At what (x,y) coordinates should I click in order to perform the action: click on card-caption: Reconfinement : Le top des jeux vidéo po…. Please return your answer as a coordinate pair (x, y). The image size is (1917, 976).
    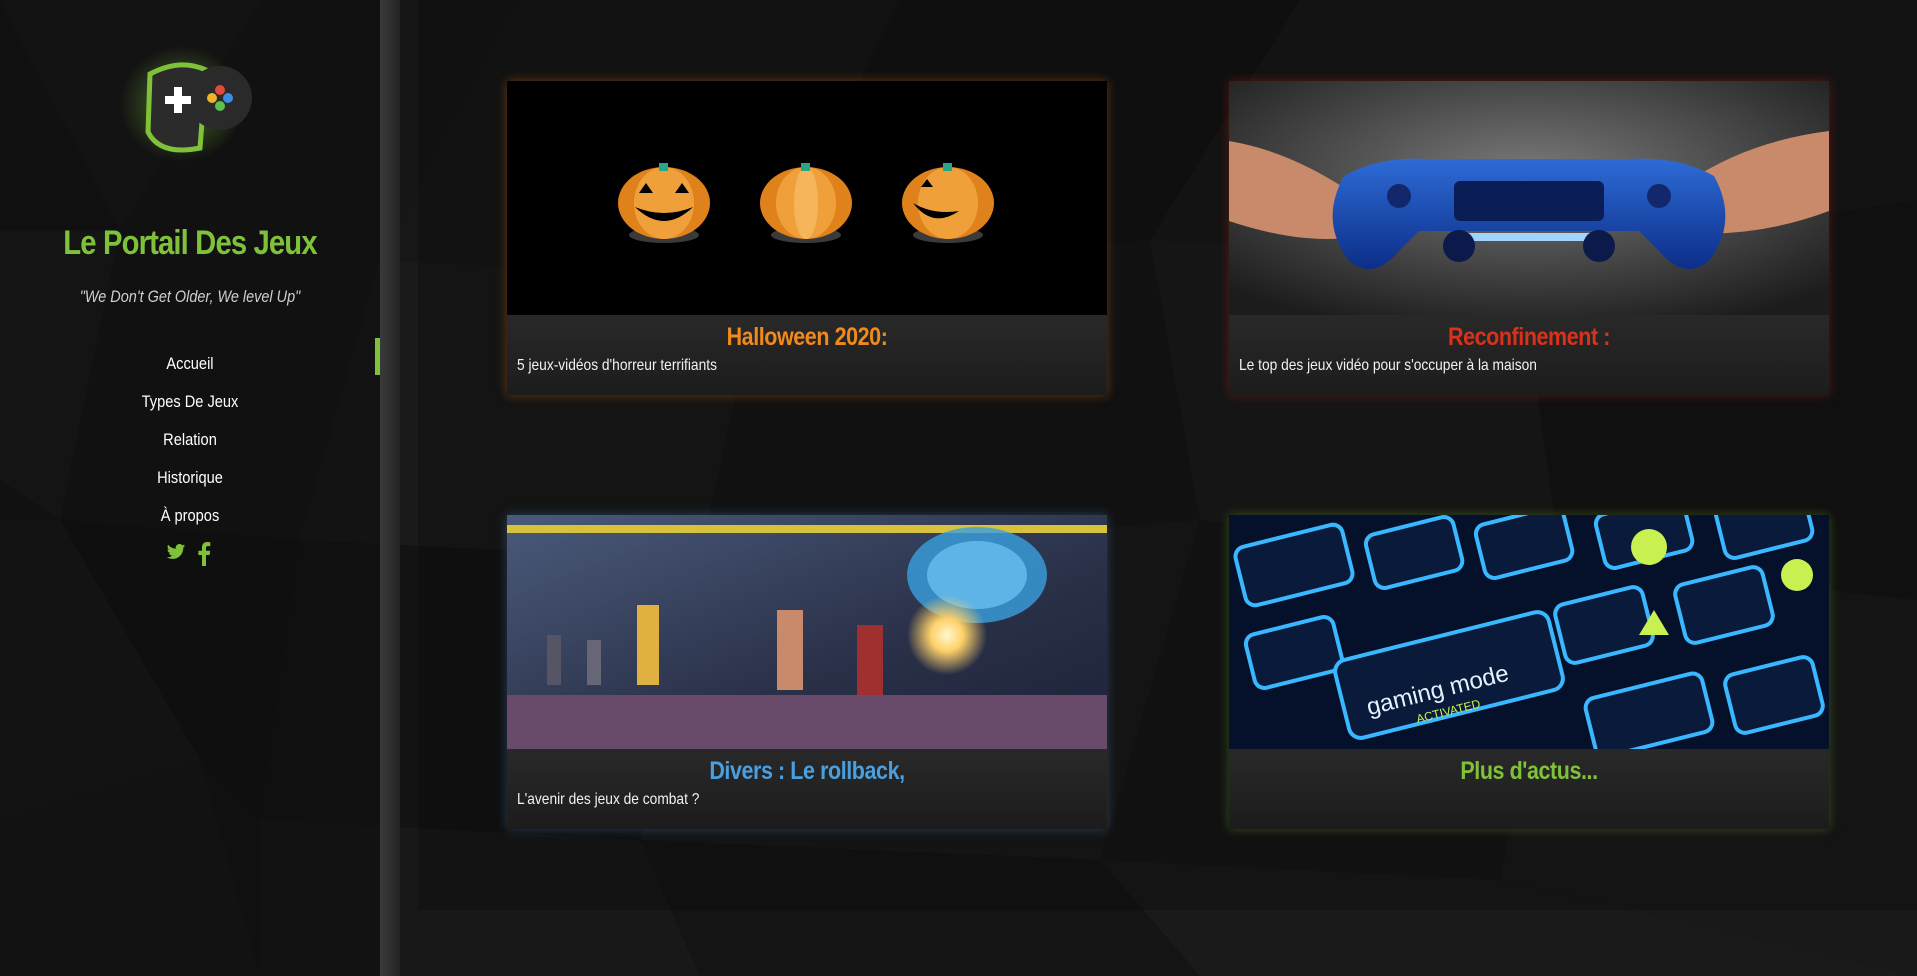
    Looking at the image, I should click on (1529, 355).